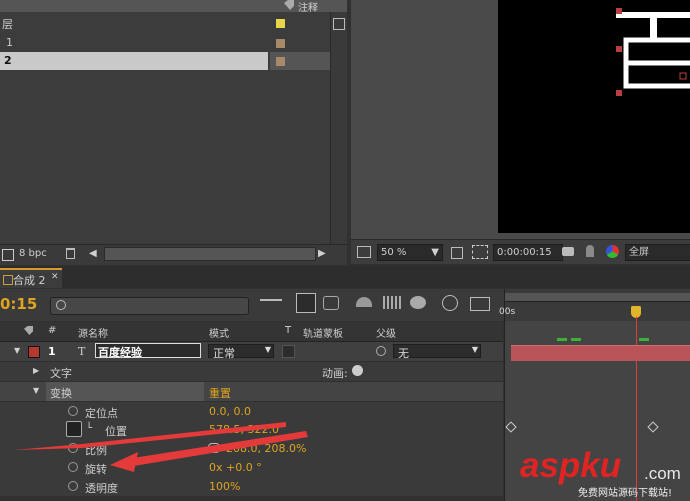 The width and height of the screenshot is (690, 501). What do you see at coordinates (381, 351) in the screenshot?
I see `parent-pickwhip-icon` at bounding box center [381, 351].